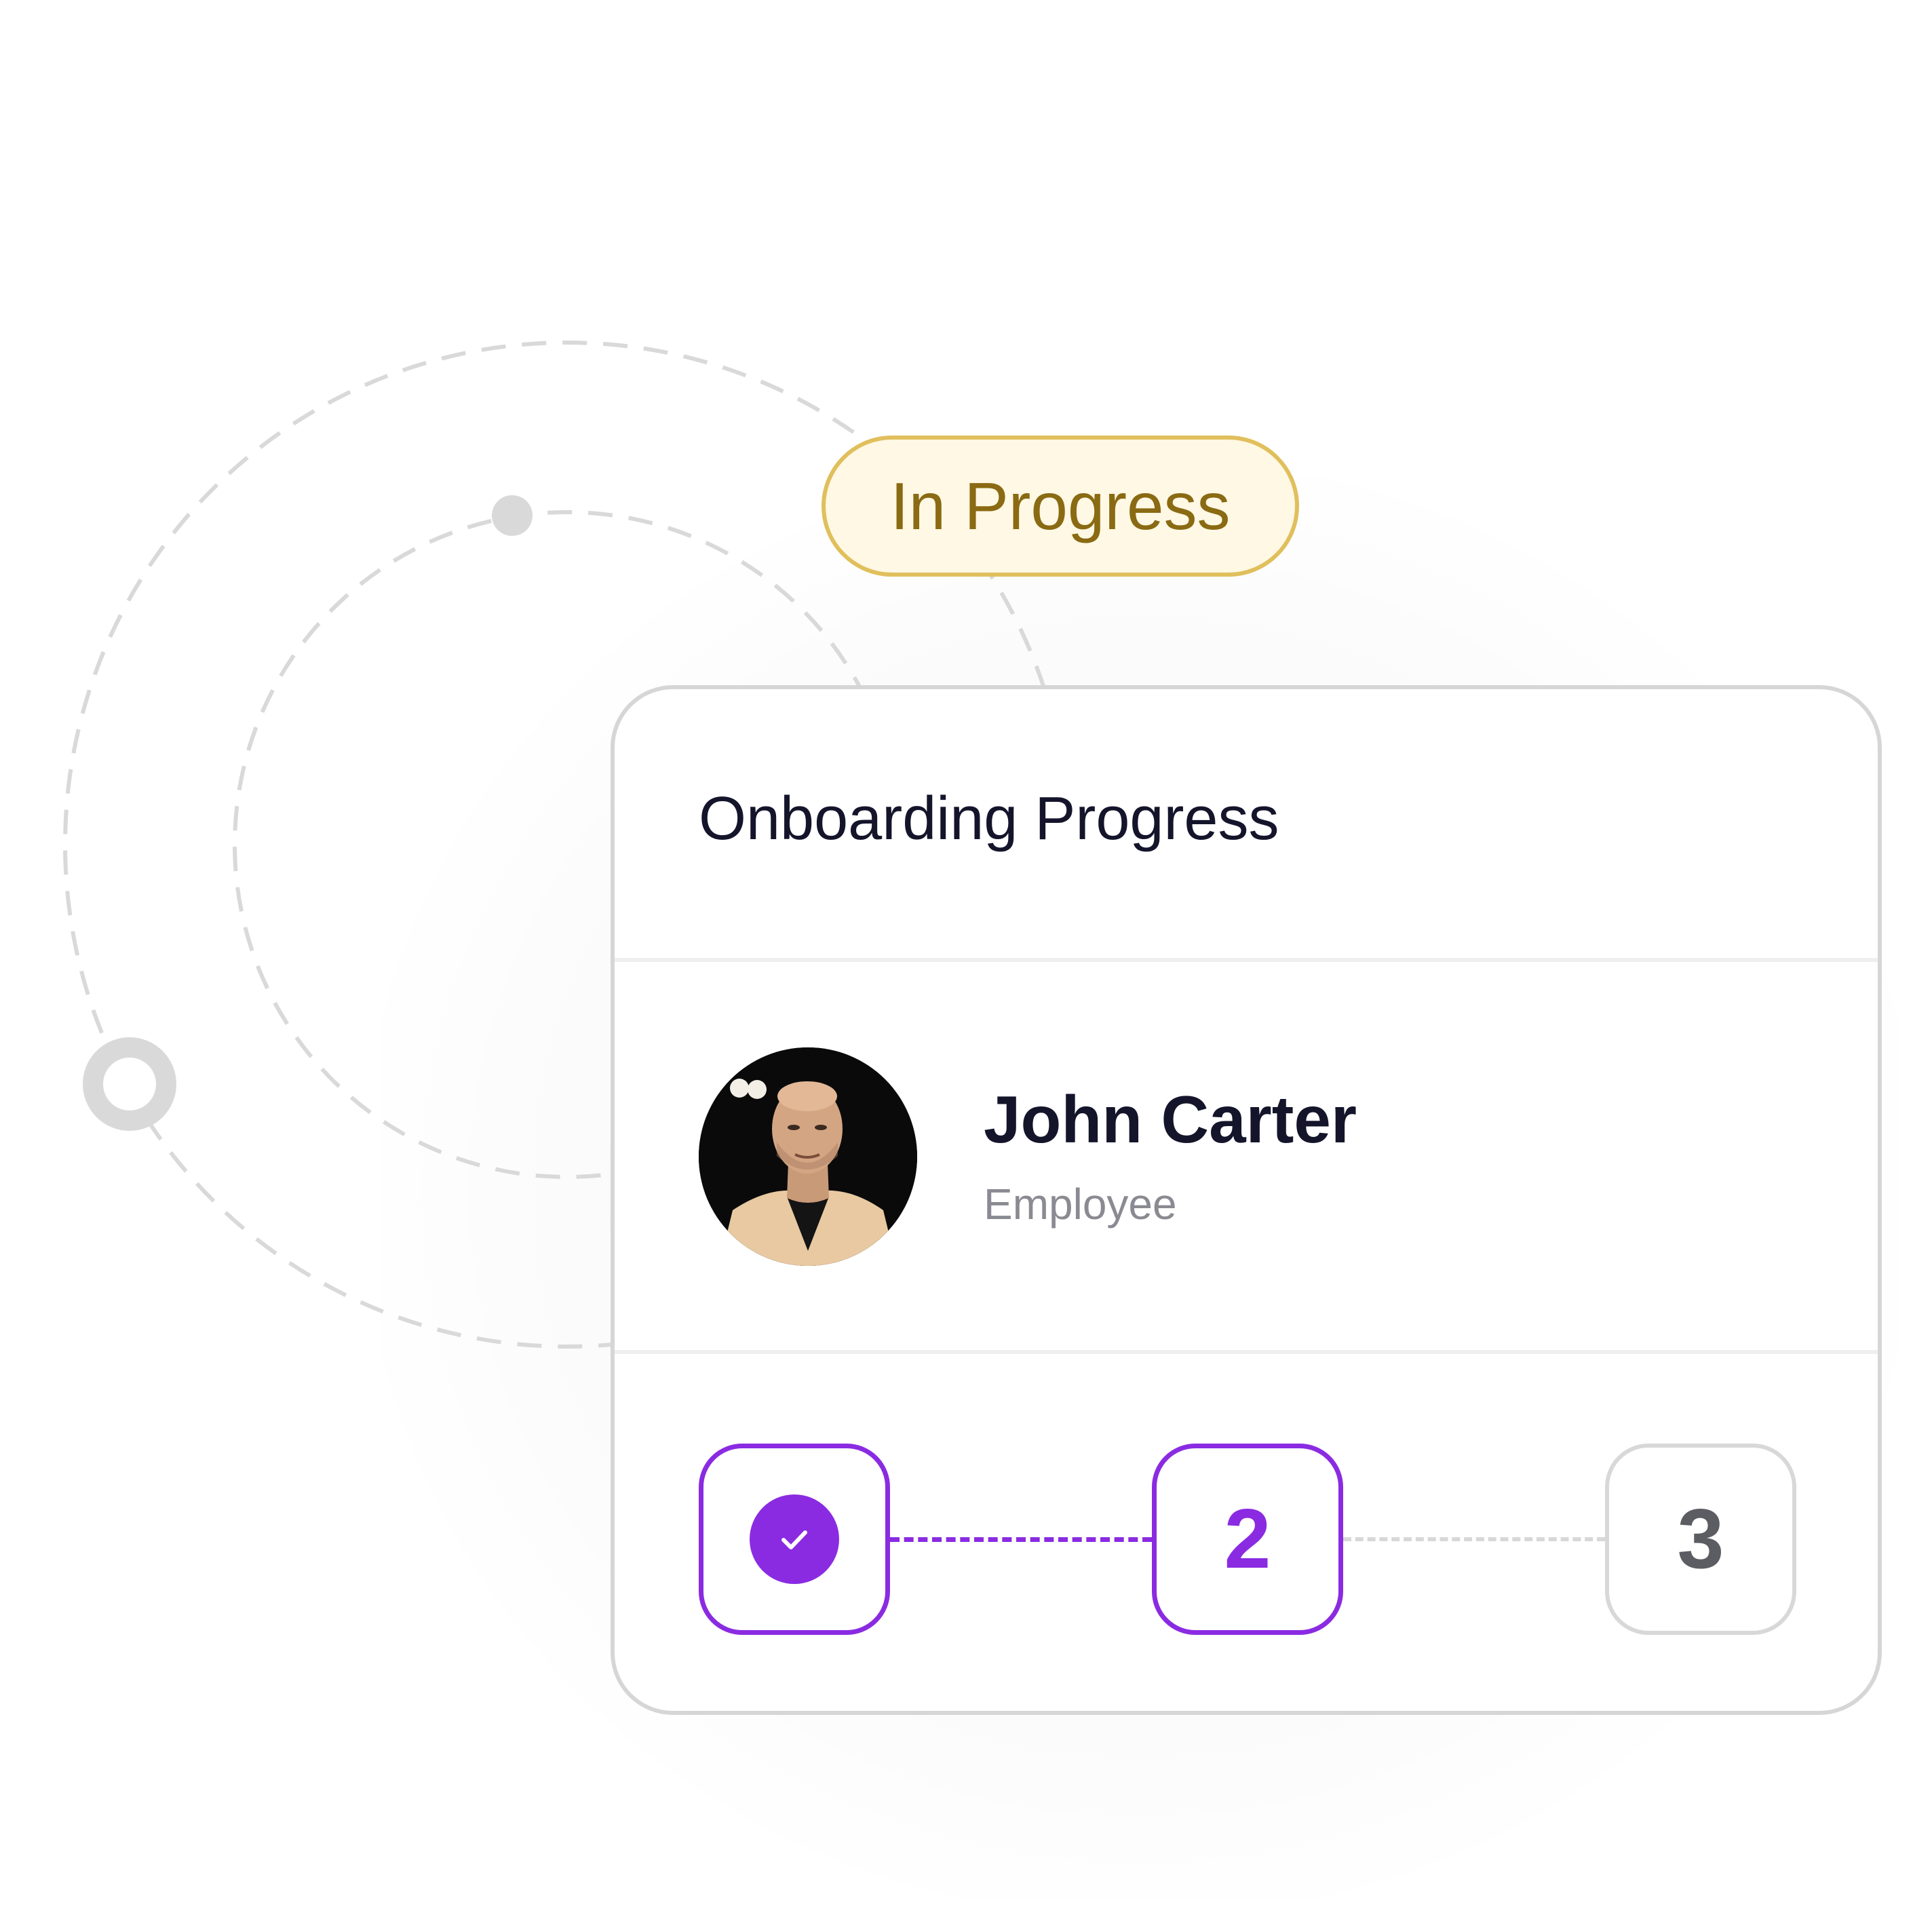  What do you see at coordinates (1474, 1539) in the screenshot?
I see `step-connector-upcoming` at bounding box center [1474, 1539].